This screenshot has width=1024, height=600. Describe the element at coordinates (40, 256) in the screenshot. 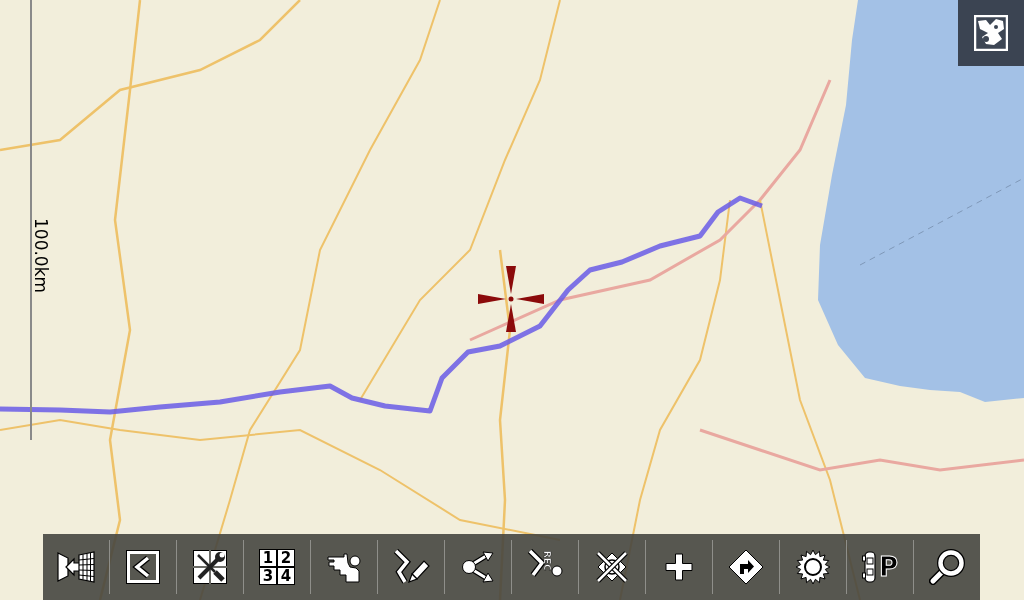

I see `scale-label: 100.0km` at that location.